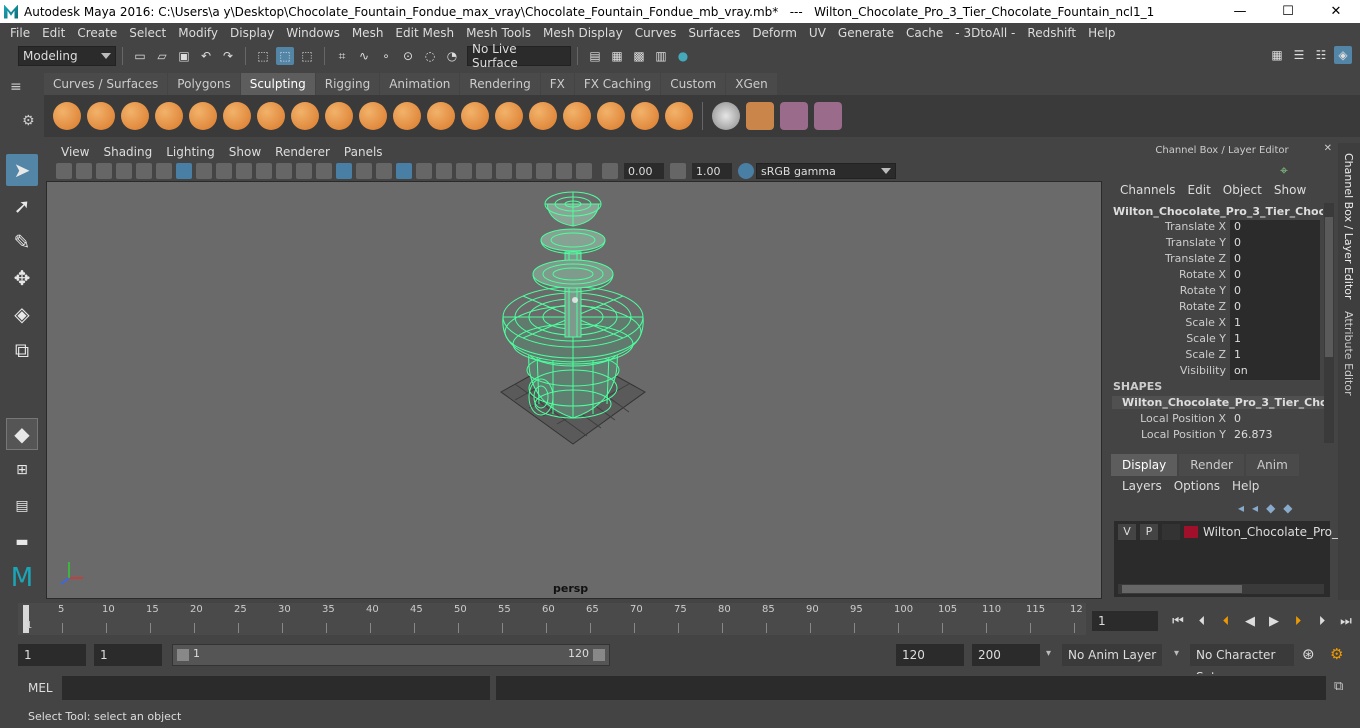 The image size is (1360, 728). What do you see at coordinates (519, 56) in the screenshot?
I see `live-surface-field: No Live Surface` at bounding box center [519, 56].